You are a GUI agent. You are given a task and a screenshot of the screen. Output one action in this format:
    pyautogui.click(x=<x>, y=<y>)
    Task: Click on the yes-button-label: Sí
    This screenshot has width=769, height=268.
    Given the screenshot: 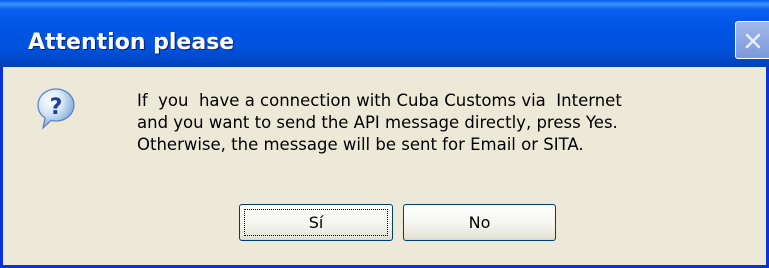 What is the action you would take?
    pyautogui.click(x=316, y=222)
    